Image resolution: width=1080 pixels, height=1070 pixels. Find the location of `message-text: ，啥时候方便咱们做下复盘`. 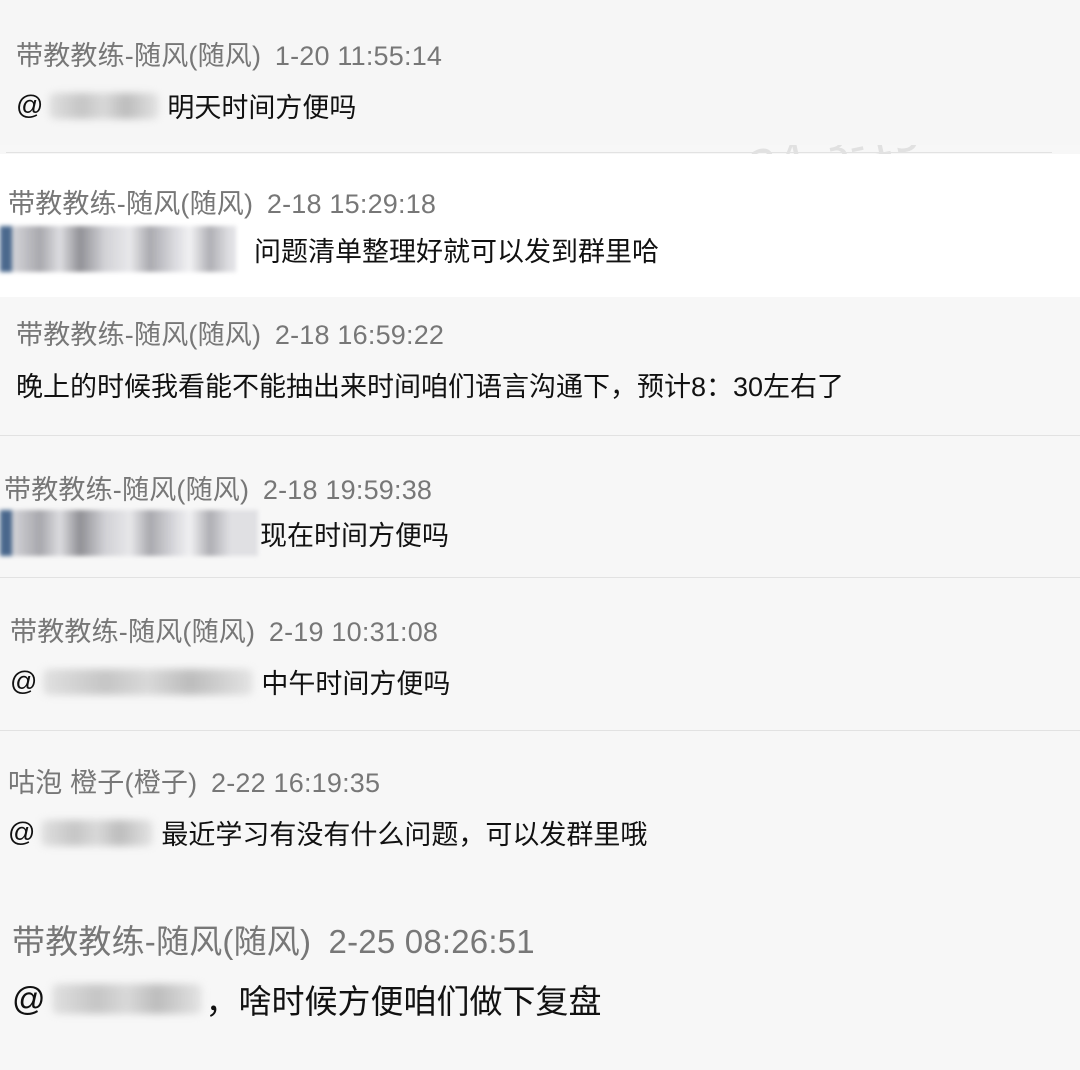

message-text: ，啥时候方便咱们做下复盘 is located at coordinates (403, 1001).